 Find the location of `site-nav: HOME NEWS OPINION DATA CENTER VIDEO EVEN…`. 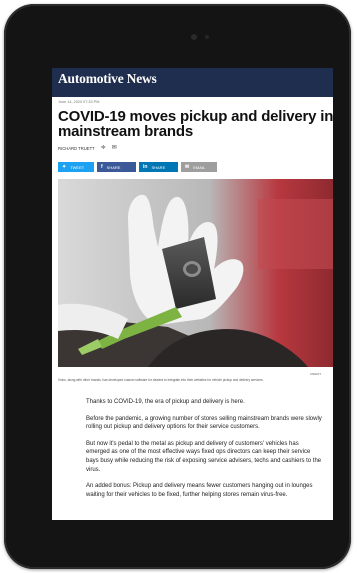

site-nav: HOME NEWS OPINION DATA CENTER VIDEO EVEN… is located at coordinates (195, 95).